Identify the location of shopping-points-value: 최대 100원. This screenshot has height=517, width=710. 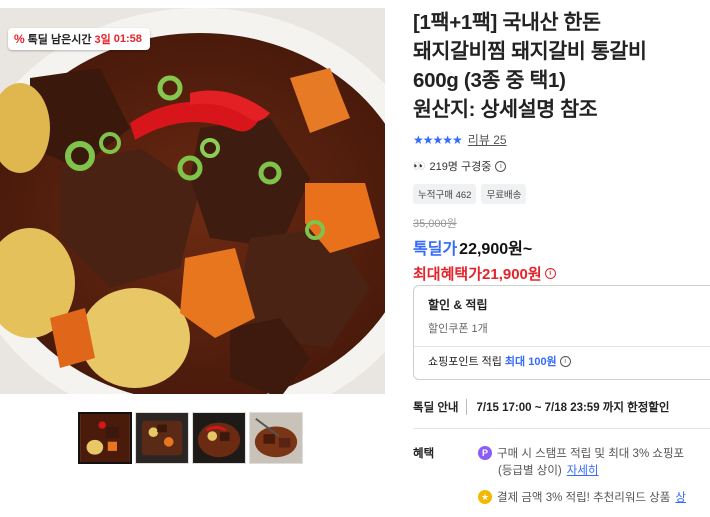
(530, 362).